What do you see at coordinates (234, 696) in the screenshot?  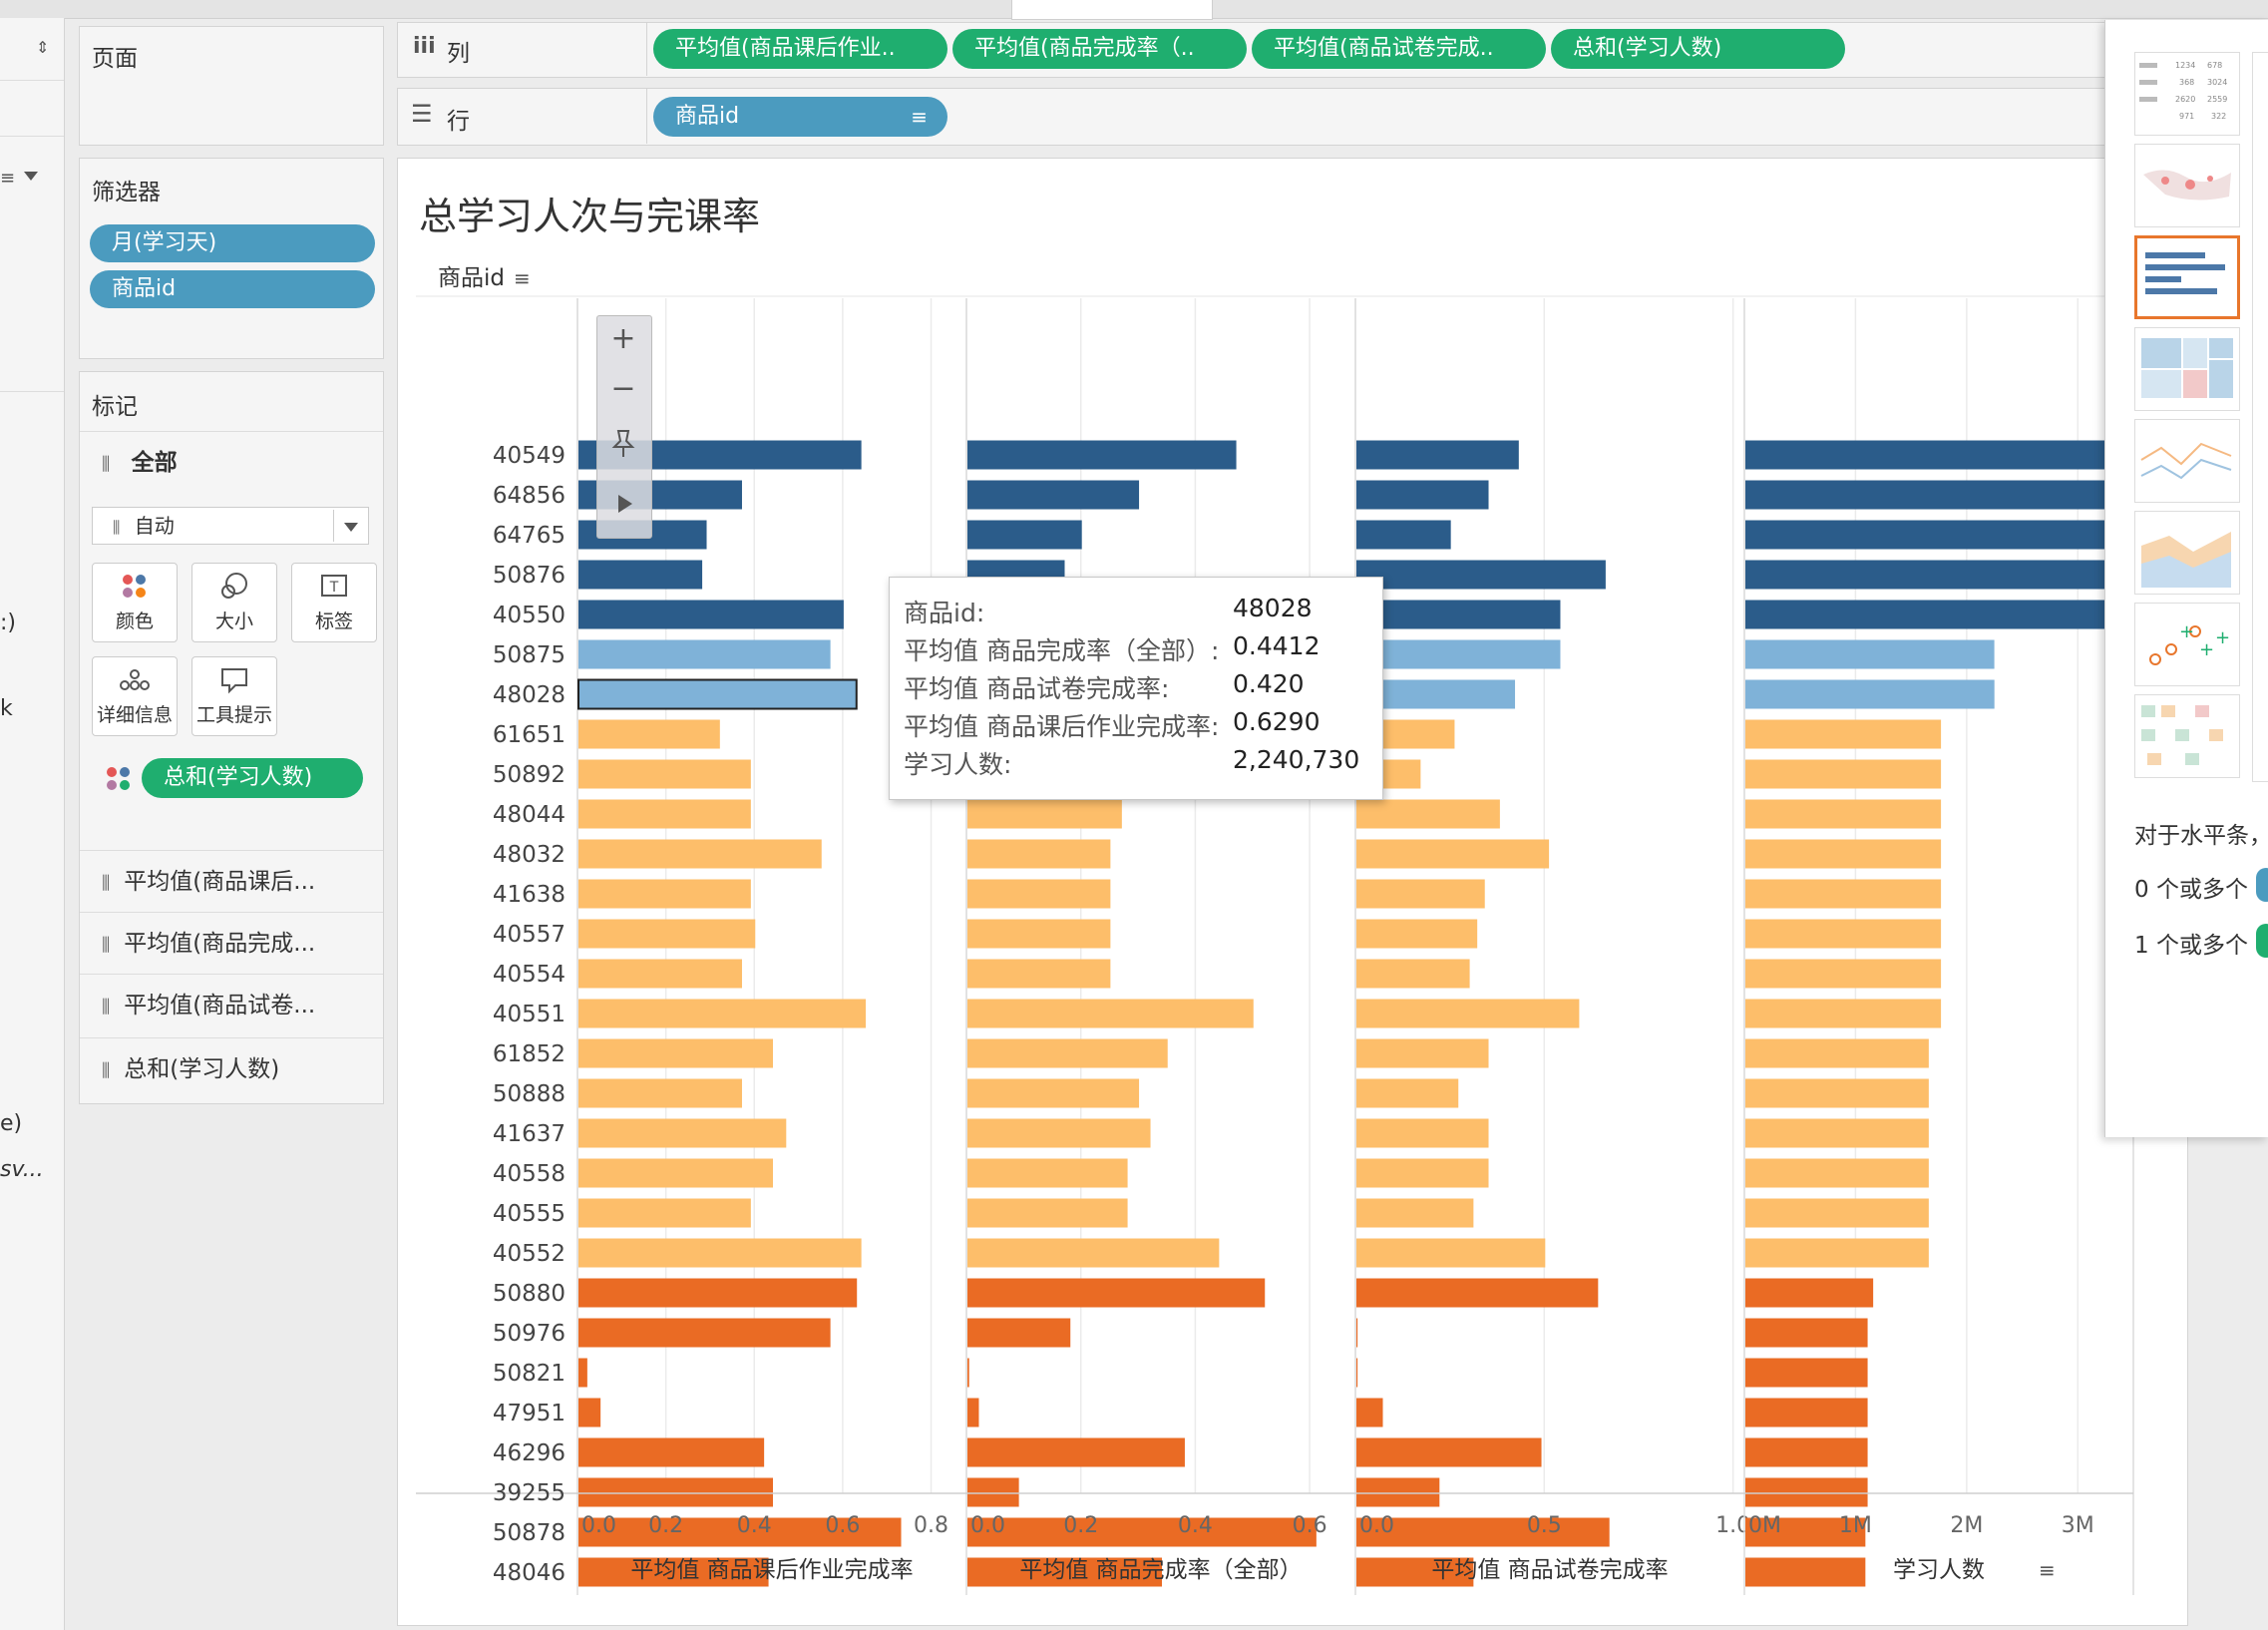 I see `tooltip-card: 工具提示` at bounding box center [234, 696].